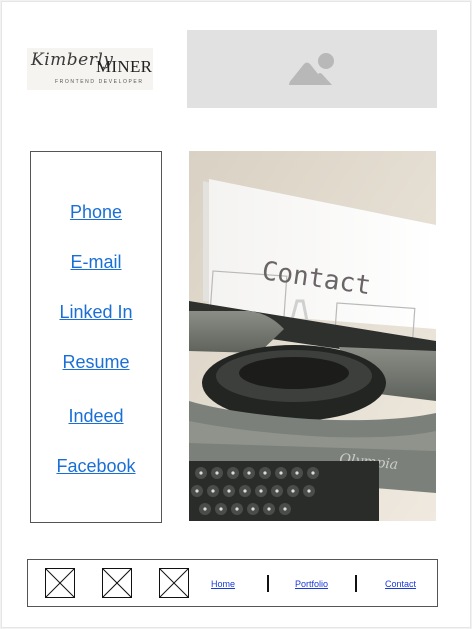 This screenshot has height=629, width=472. Describe the element at coordinates (400, 584) in the screenshot. I see `footer-nav-contact: Contact` at that location.